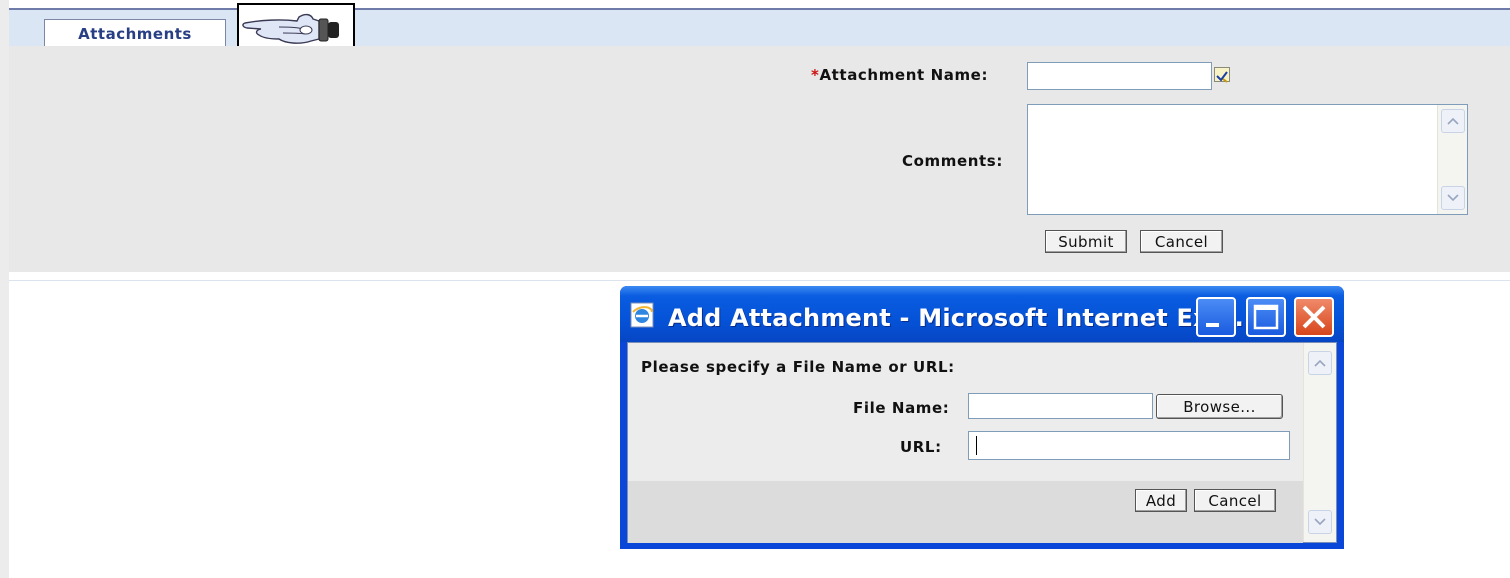 This screenshot has width=1510, height=578. I want to click on comments-scrollbar, so click(1452, 159).